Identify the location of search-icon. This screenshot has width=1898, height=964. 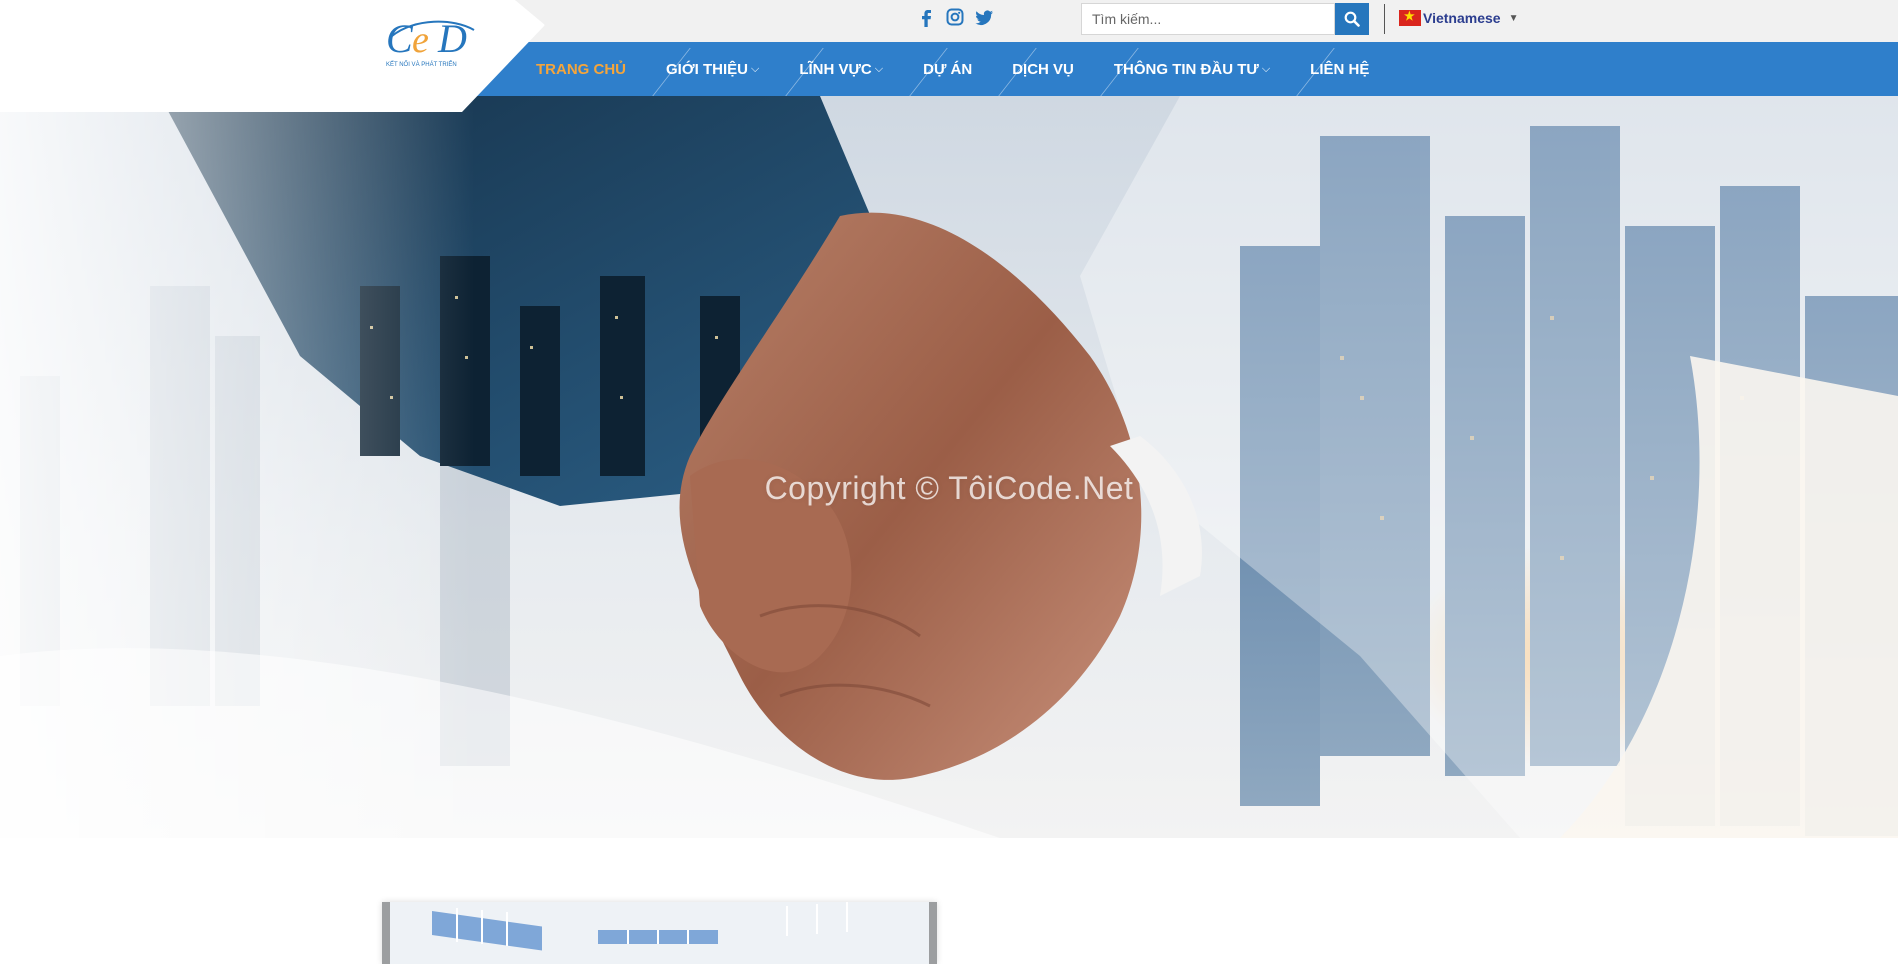
(1352, 19).